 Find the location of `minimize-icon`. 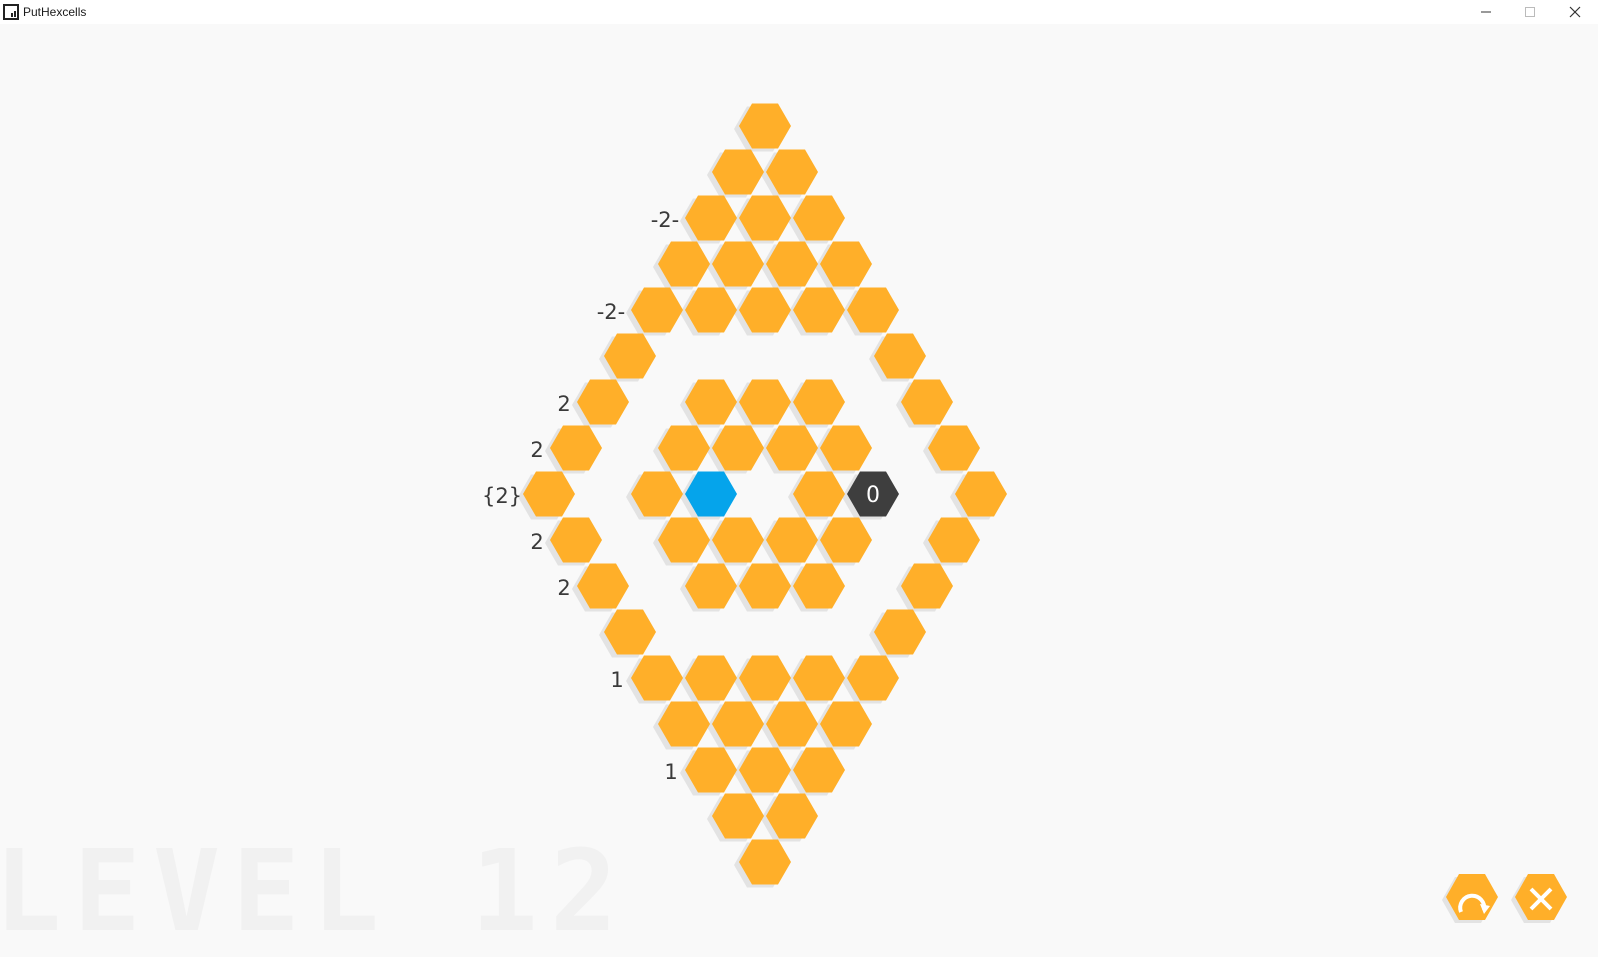

minimize-icon is located at coordinates (1486, 12).